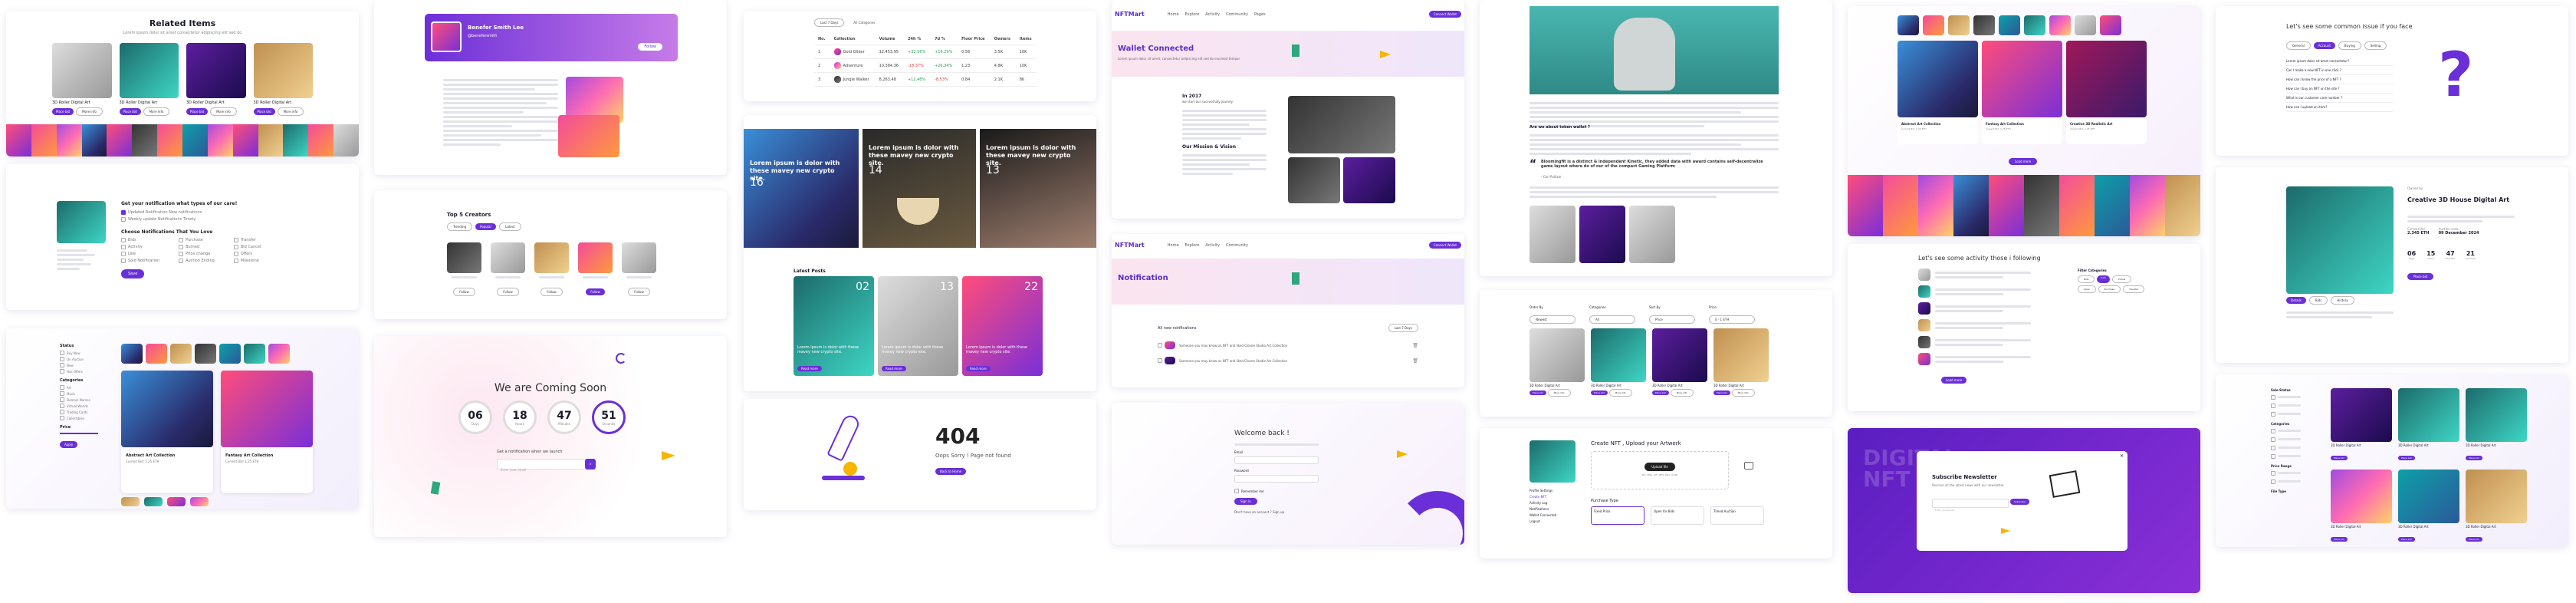 The width and height of the screenshot is (2576, 603). Describe the element at coordinates (1260, 15) in the screenshot. I see `nav-item: Pages` at that location.